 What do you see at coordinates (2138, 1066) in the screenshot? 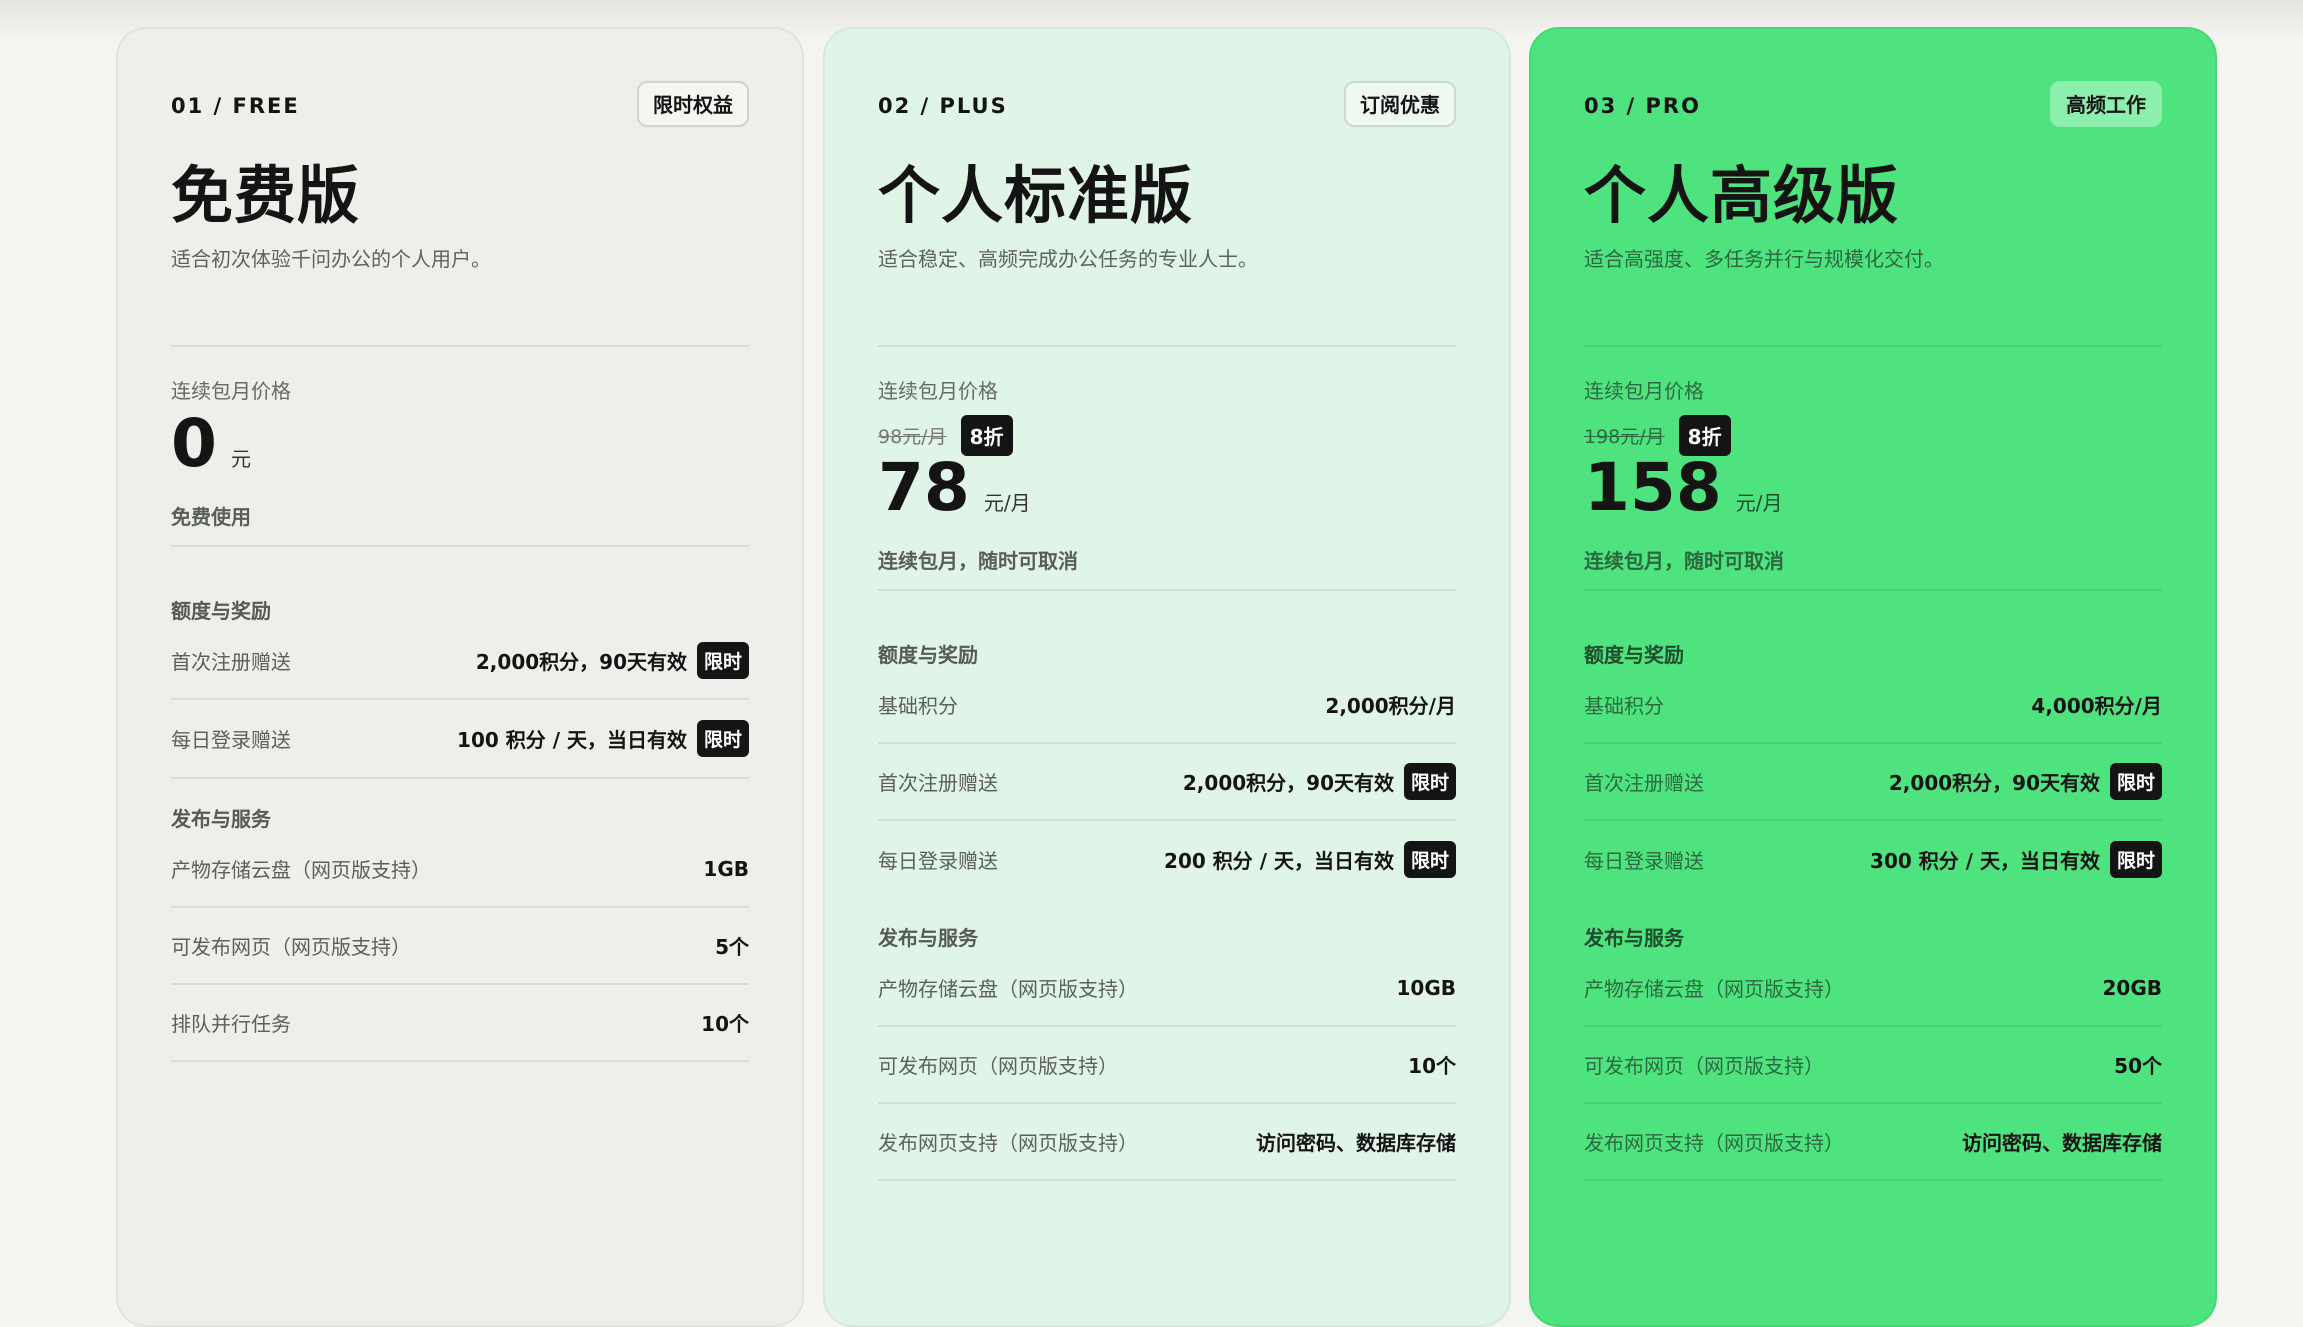
I see `row-value: 50个` at bounding box center [2138, 1066].